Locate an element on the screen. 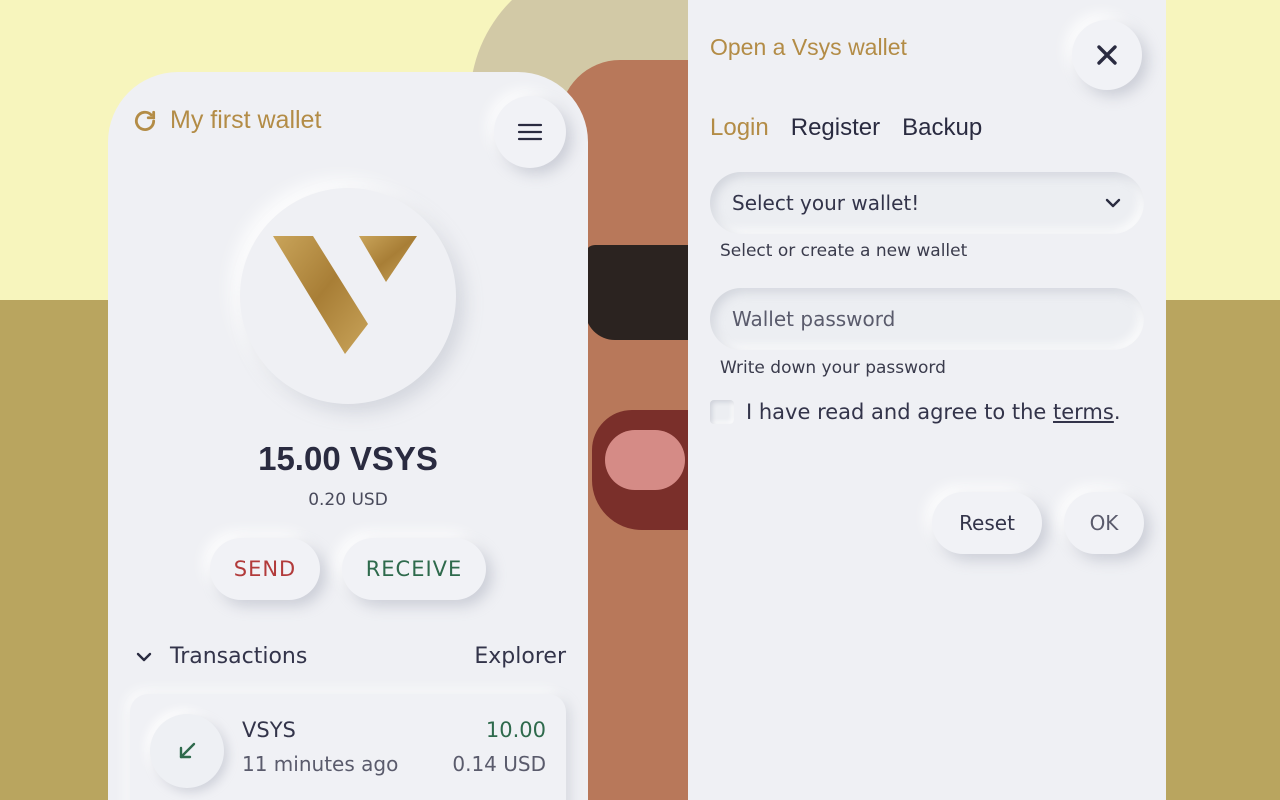 The height and width of the screenshot is (800, 1280). wallet-logo is located at coordinates (348, 296).